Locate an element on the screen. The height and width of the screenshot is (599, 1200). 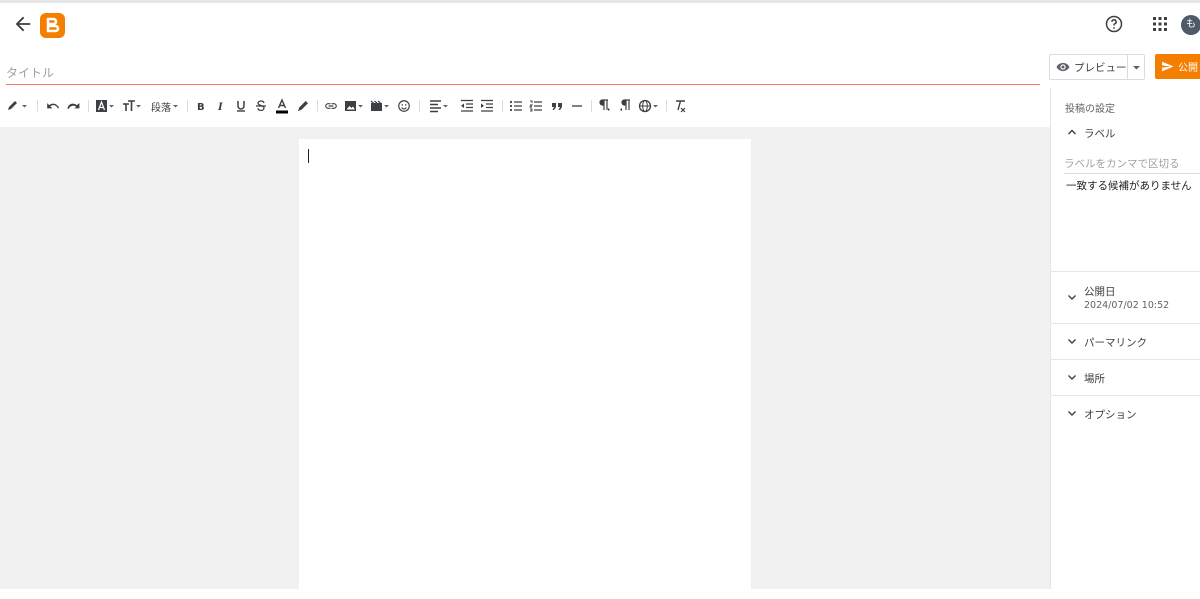
ltr-icon is located at coordinates (604, 105).